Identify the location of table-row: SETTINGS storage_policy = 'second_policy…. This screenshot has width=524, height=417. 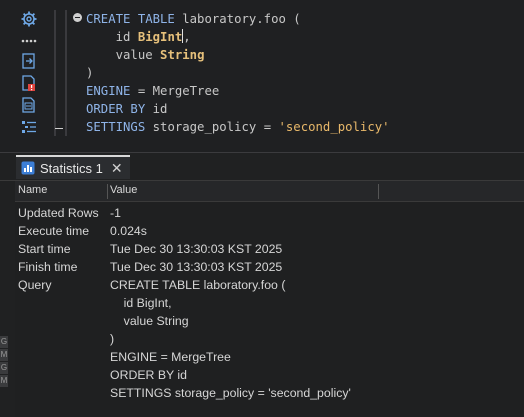
(269, 394).